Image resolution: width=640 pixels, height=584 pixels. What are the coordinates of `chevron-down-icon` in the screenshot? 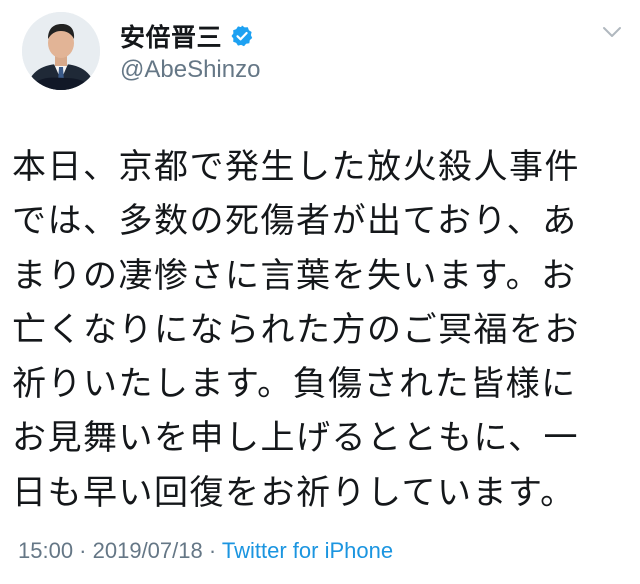 It's located at (612, 31).